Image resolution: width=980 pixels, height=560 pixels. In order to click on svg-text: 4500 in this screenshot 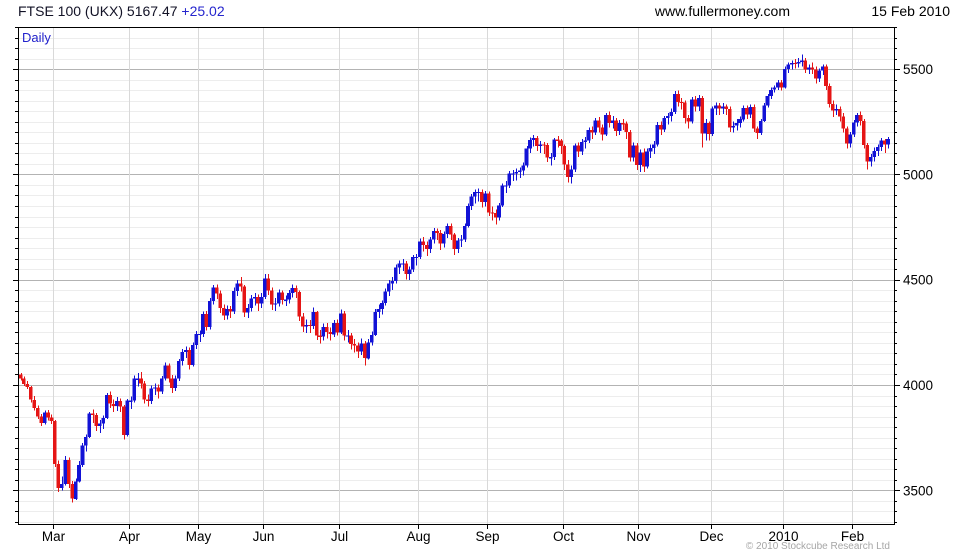, I will do `click(918, 280)`.